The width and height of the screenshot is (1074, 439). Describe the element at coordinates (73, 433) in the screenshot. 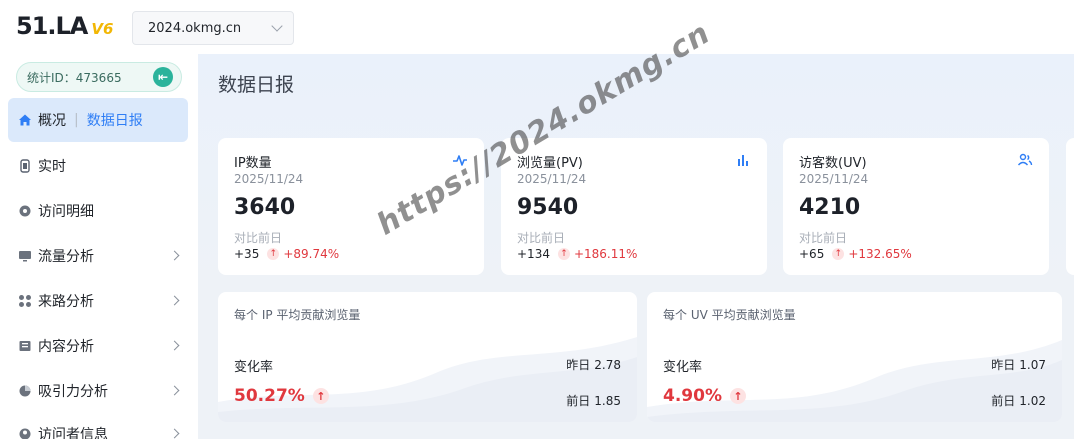

I see `sidebar-item-label: 访问者信息` at that location.